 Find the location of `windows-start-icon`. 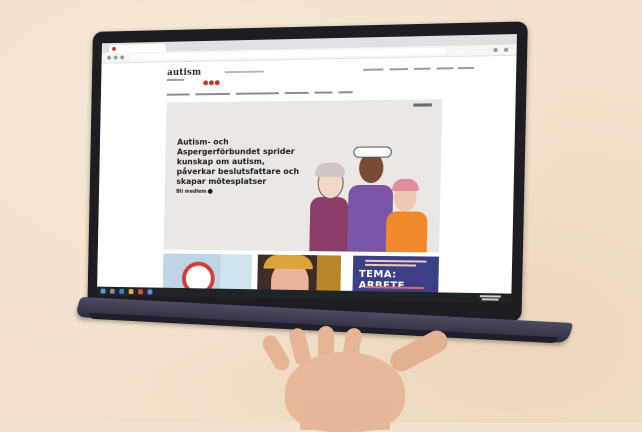

windows-start-icon is located at coordinates (103, 291).